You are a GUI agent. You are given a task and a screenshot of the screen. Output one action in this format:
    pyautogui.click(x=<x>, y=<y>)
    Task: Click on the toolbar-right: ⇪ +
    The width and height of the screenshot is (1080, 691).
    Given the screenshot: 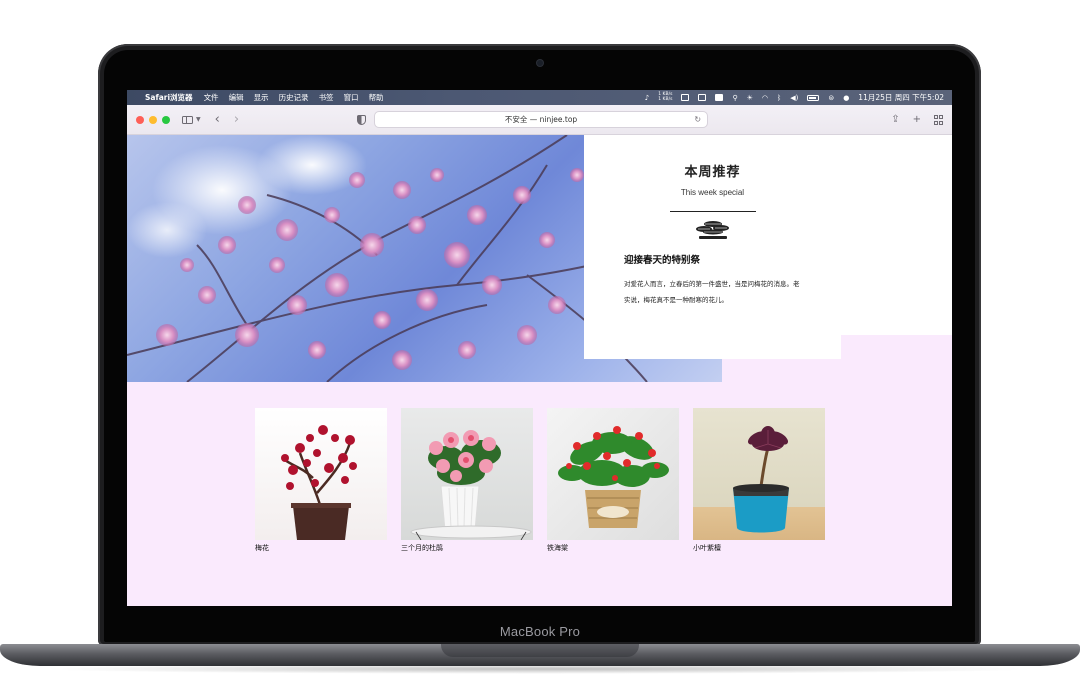 What is the action you would take?
    pyautogui.click(x=917, y=119)
    